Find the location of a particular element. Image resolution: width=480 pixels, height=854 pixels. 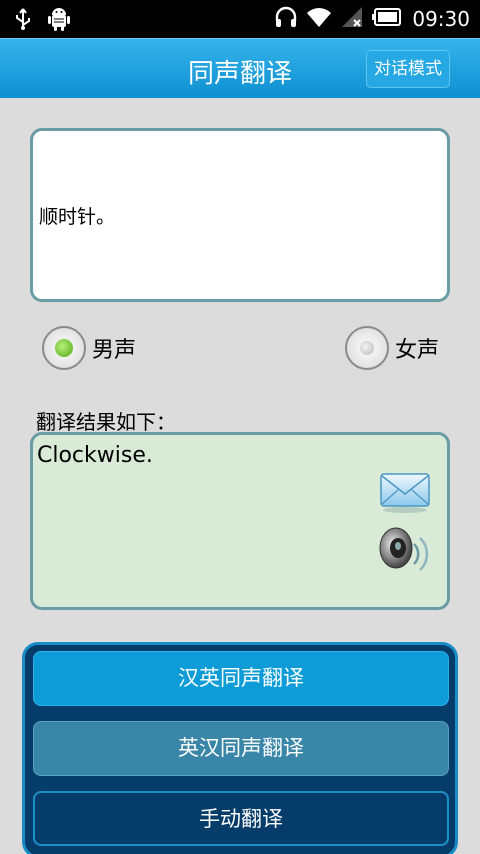

chinese-english-translate-button: 汉英同声翻译 is located at coordinates (241, 678).